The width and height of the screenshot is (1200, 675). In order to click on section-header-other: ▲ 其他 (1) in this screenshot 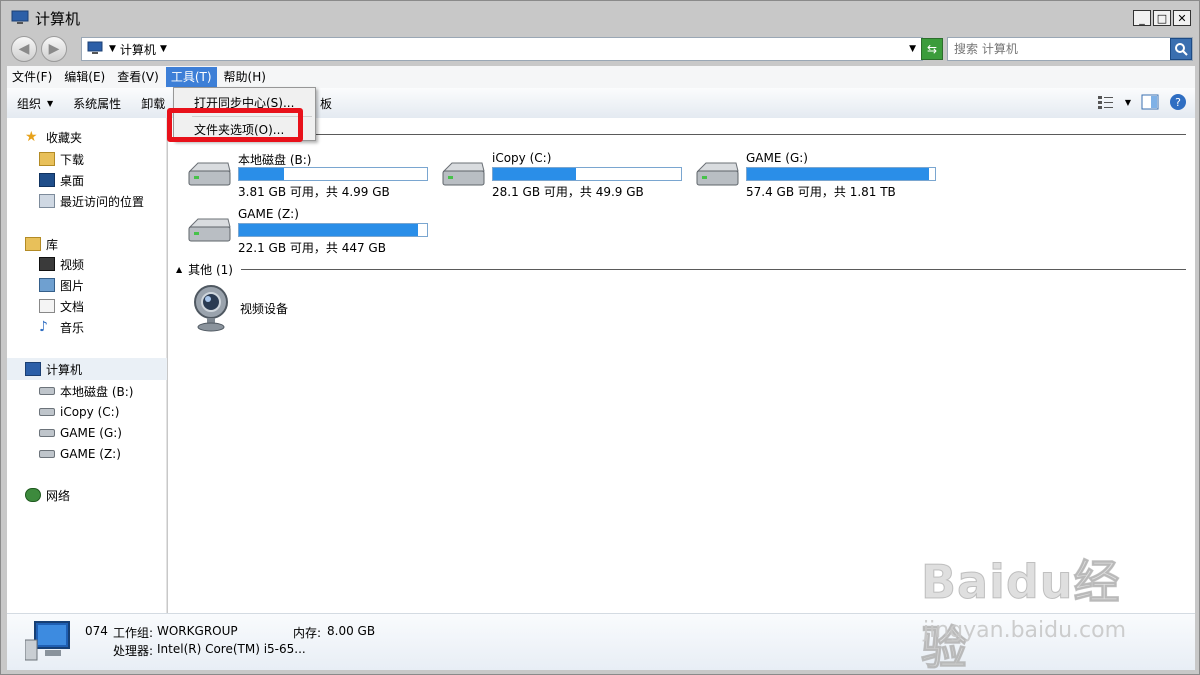, I will do `click(681, 269)`.